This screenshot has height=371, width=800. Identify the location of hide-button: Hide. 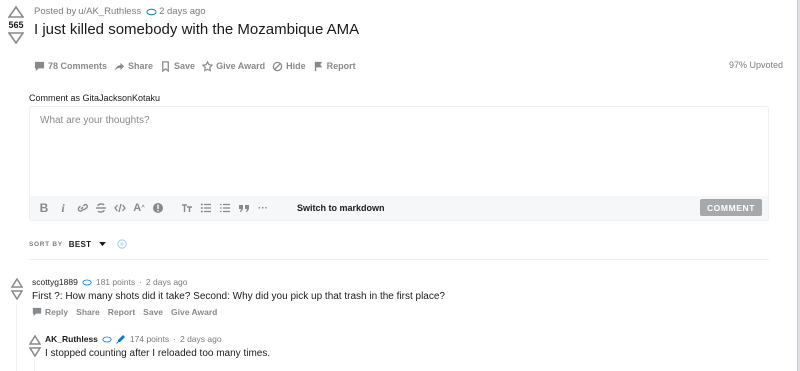
(289, 66).